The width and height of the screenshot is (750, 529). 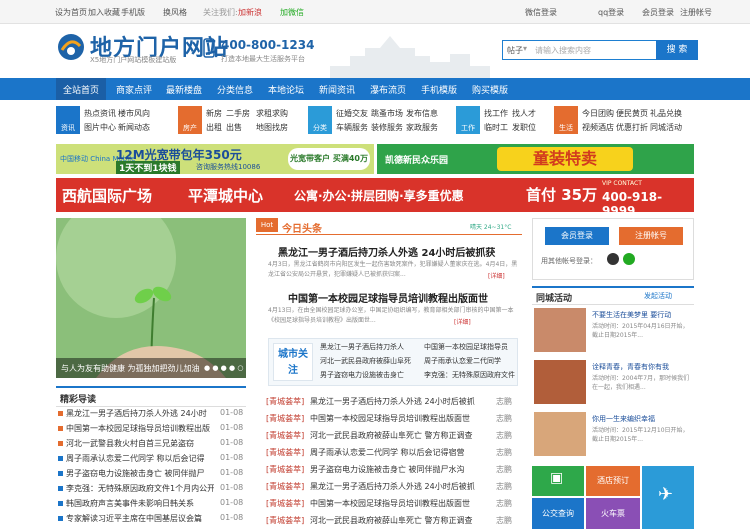 I want to click on news-link: 黑龙江一男子酒后持刀杀人外逃 24小时后被抓, so click(x=400, y=401).